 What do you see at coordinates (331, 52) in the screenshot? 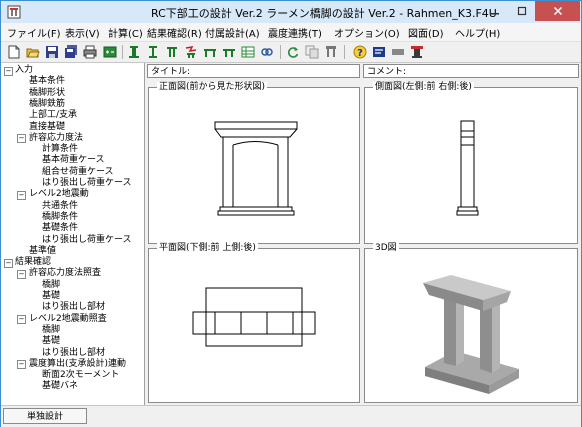
I see `drawing-icon` at bounding box center [331, 52].